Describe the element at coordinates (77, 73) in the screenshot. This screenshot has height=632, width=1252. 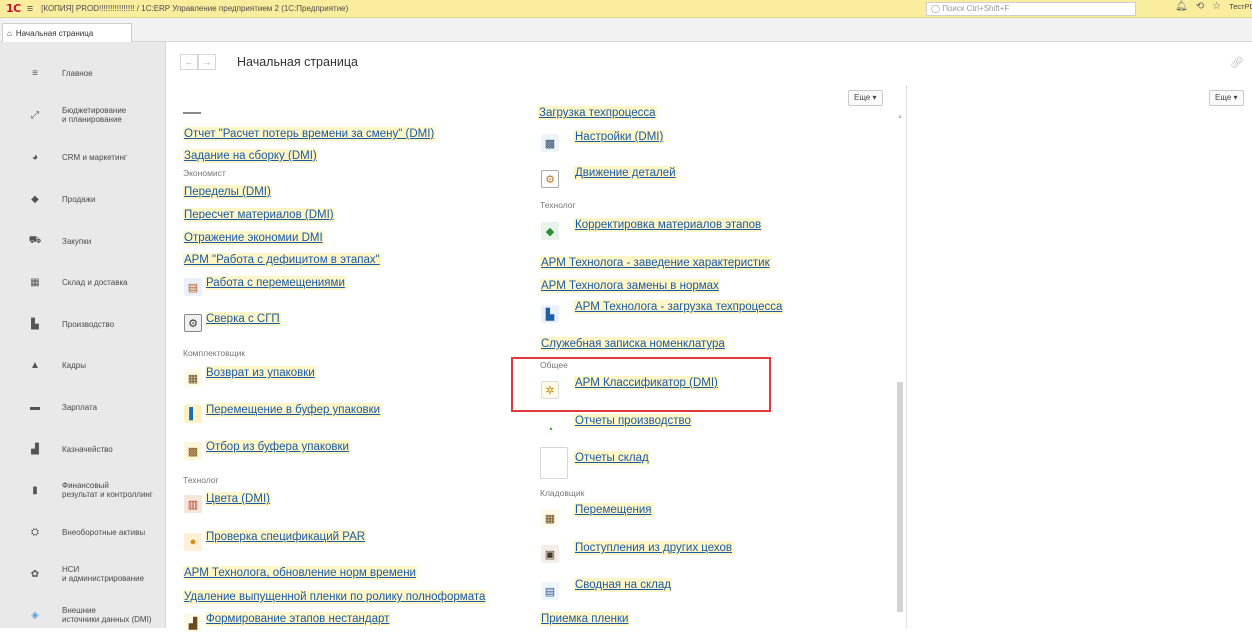
I see `sidebar-item-label: Главное` at that location.